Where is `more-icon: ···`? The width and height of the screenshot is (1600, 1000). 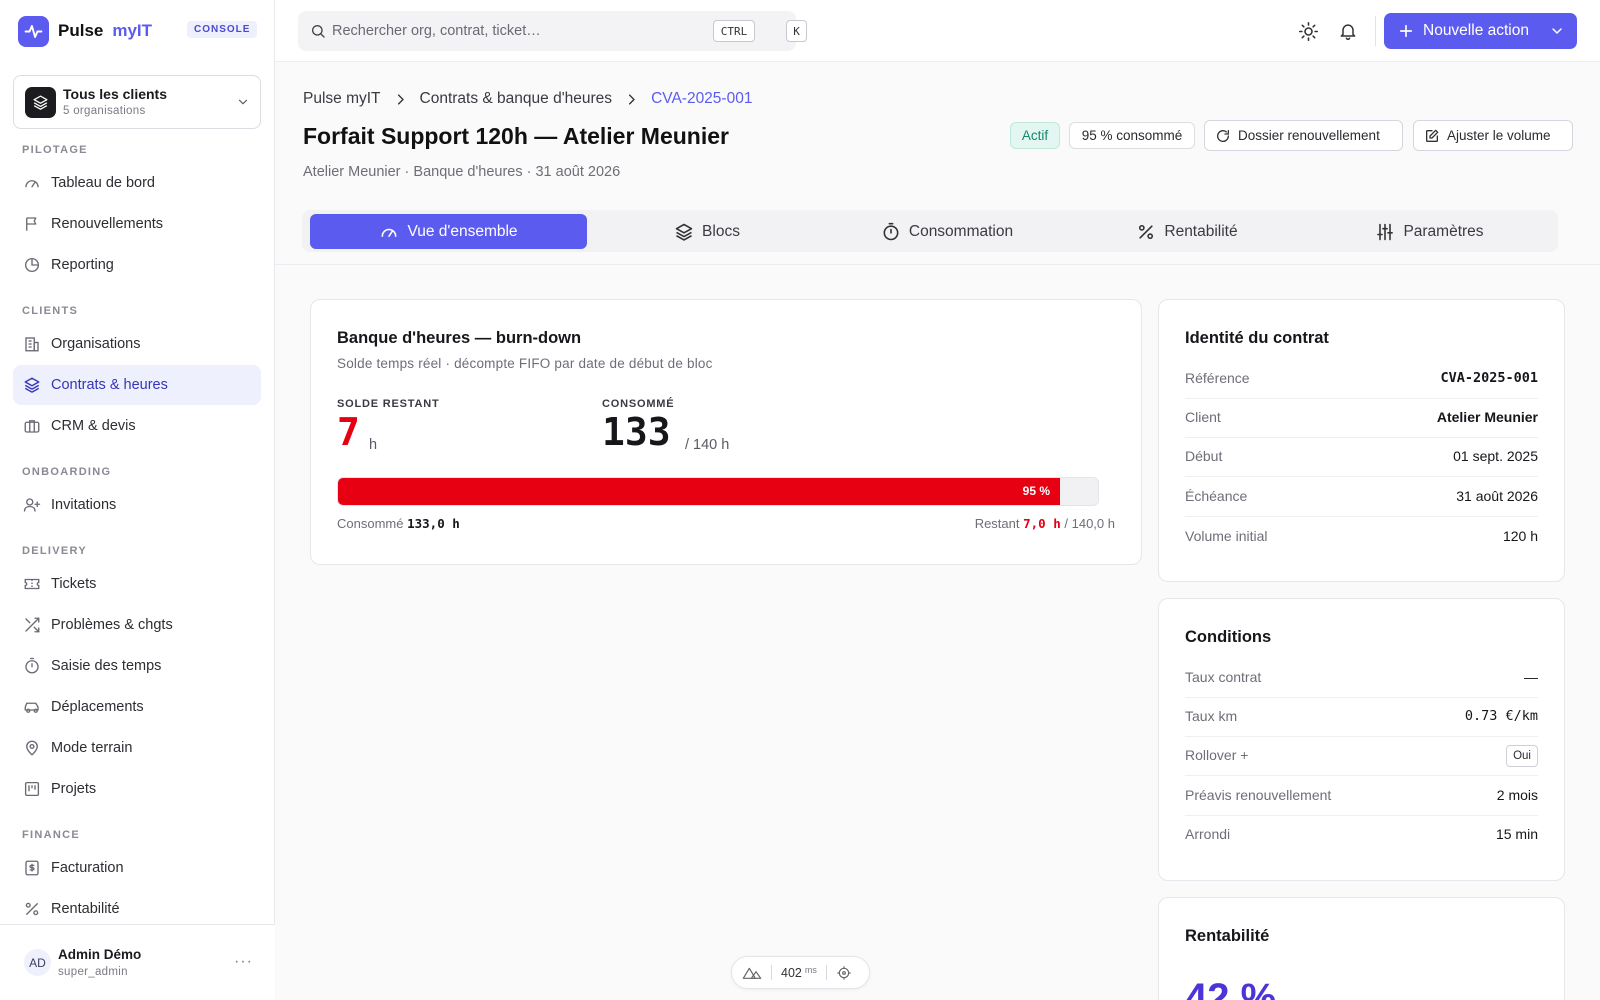 more-icon: ··· is located at coordinates (243, 962).